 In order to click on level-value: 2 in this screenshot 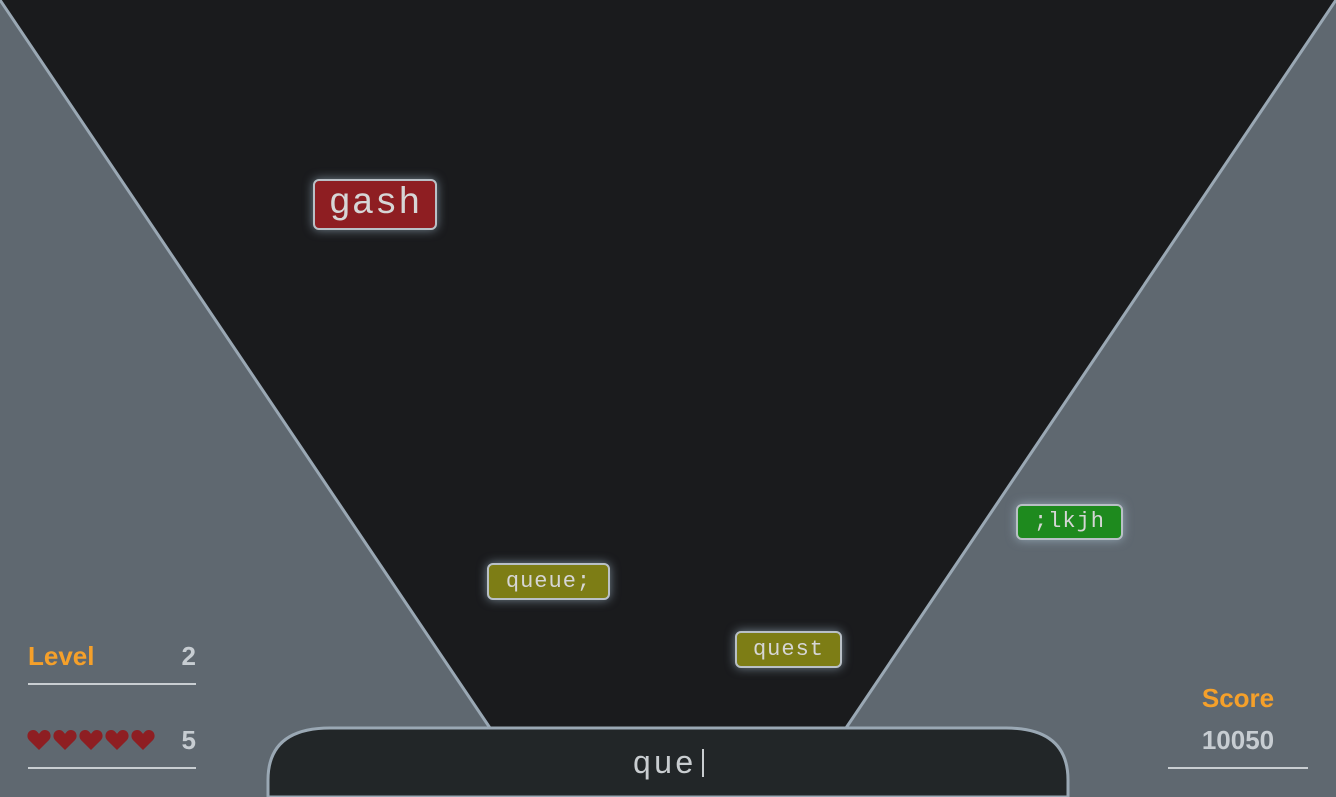, I will do `click(188, 656)`.